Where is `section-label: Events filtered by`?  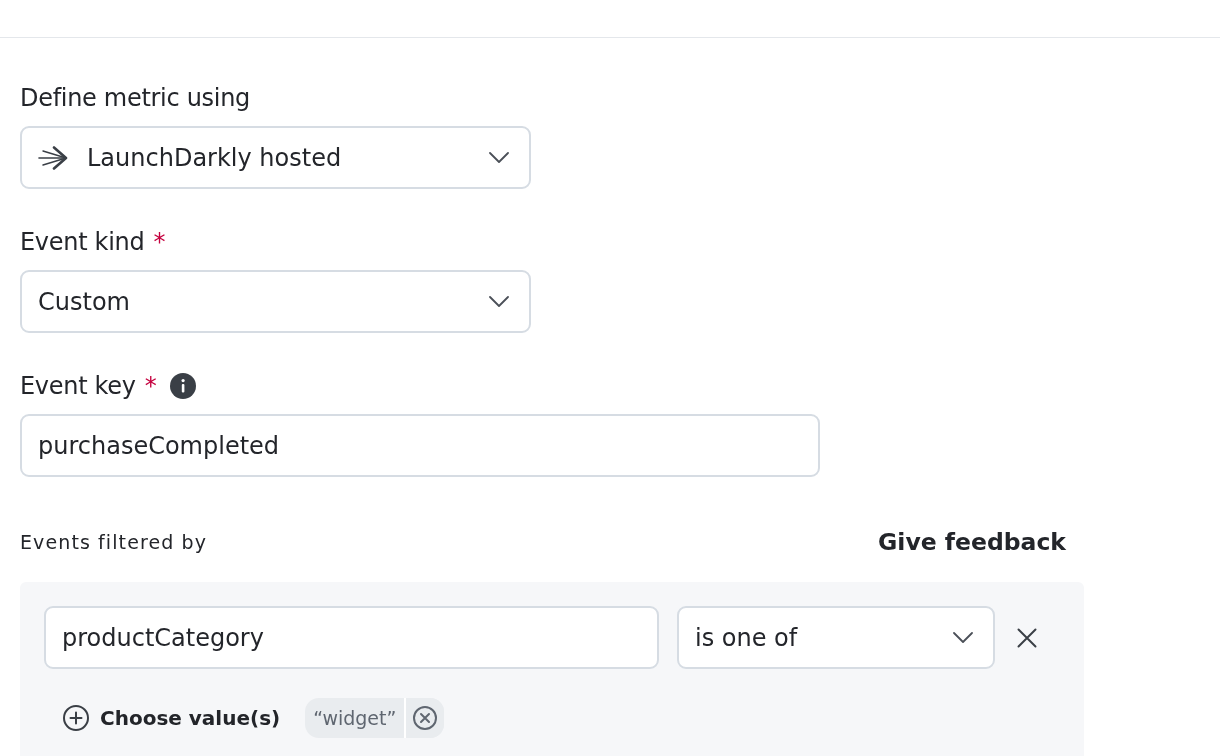 section-label: Events filtered by is located at coordinates (114, 542).